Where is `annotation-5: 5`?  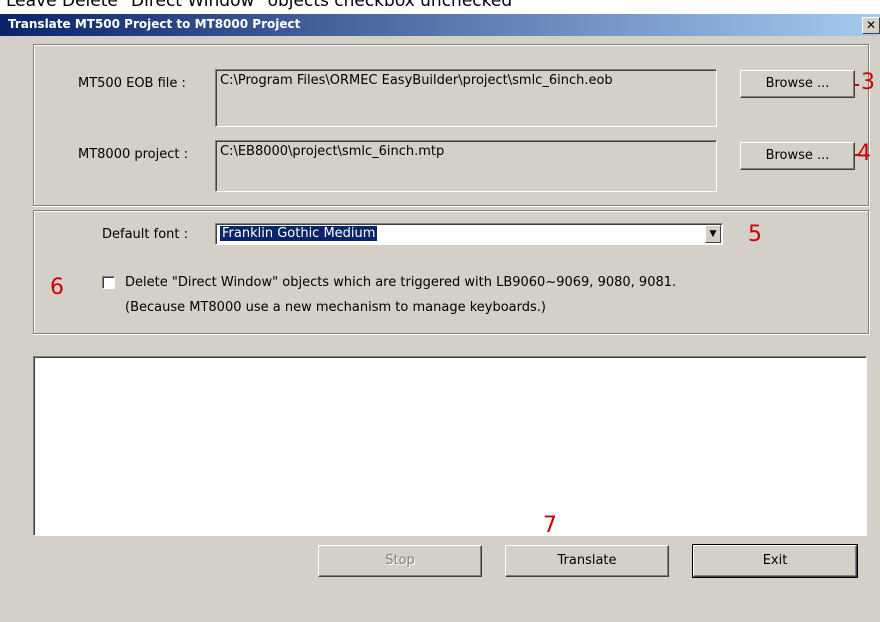
annotation-5: 5 is located at coordinates (755, 234).